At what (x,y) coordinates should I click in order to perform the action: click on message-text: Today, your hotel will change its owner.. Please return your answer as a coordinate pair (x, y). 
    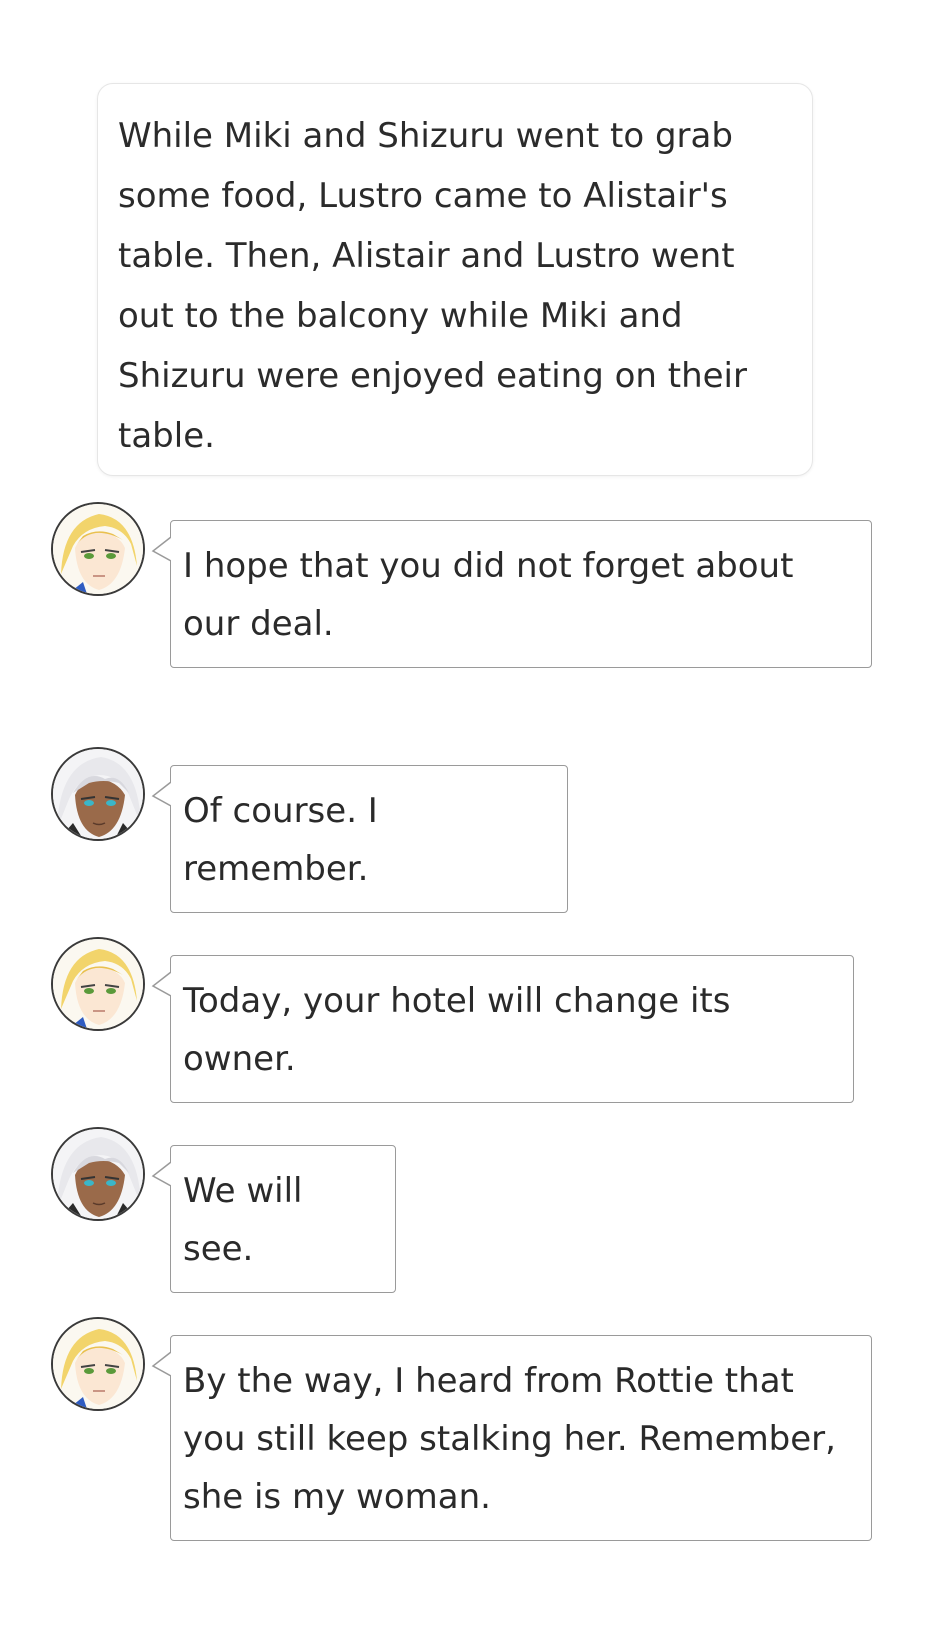
    Looking at the image, I should click on (457, 1030).